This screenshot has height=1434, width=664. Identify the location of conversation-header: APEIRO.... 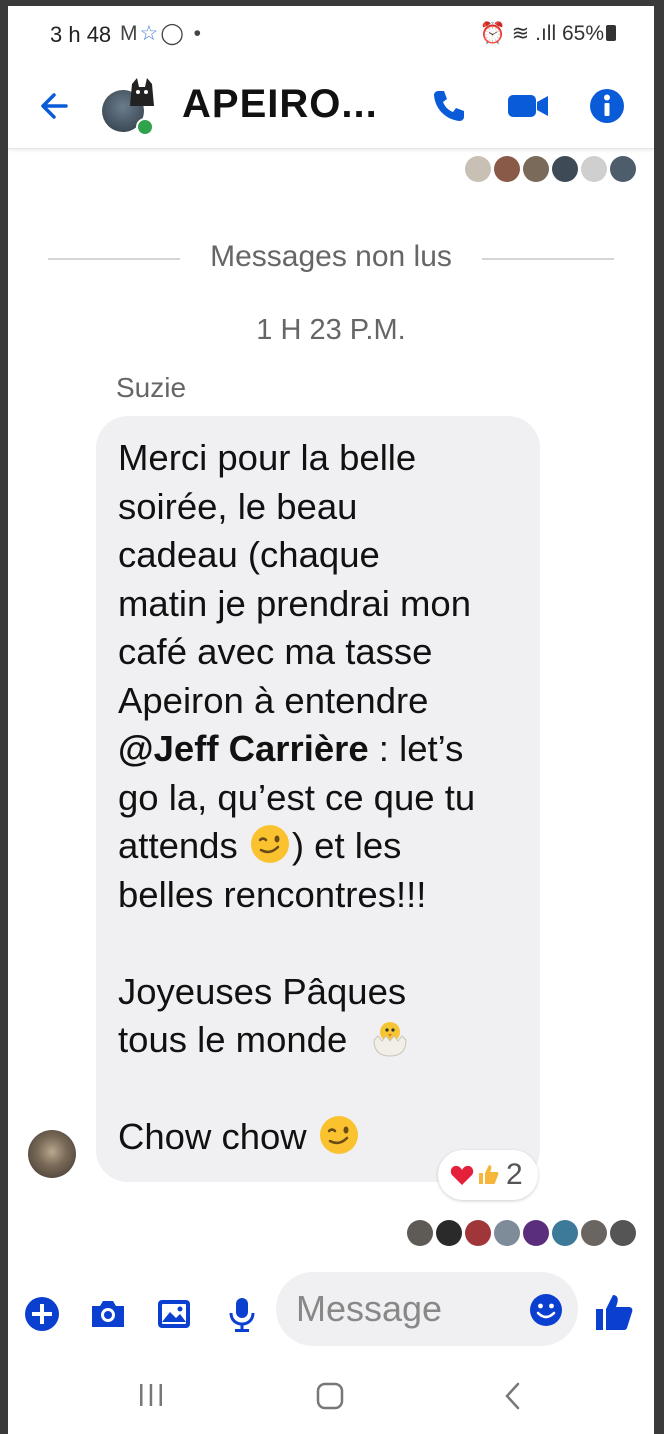
(331, 106).